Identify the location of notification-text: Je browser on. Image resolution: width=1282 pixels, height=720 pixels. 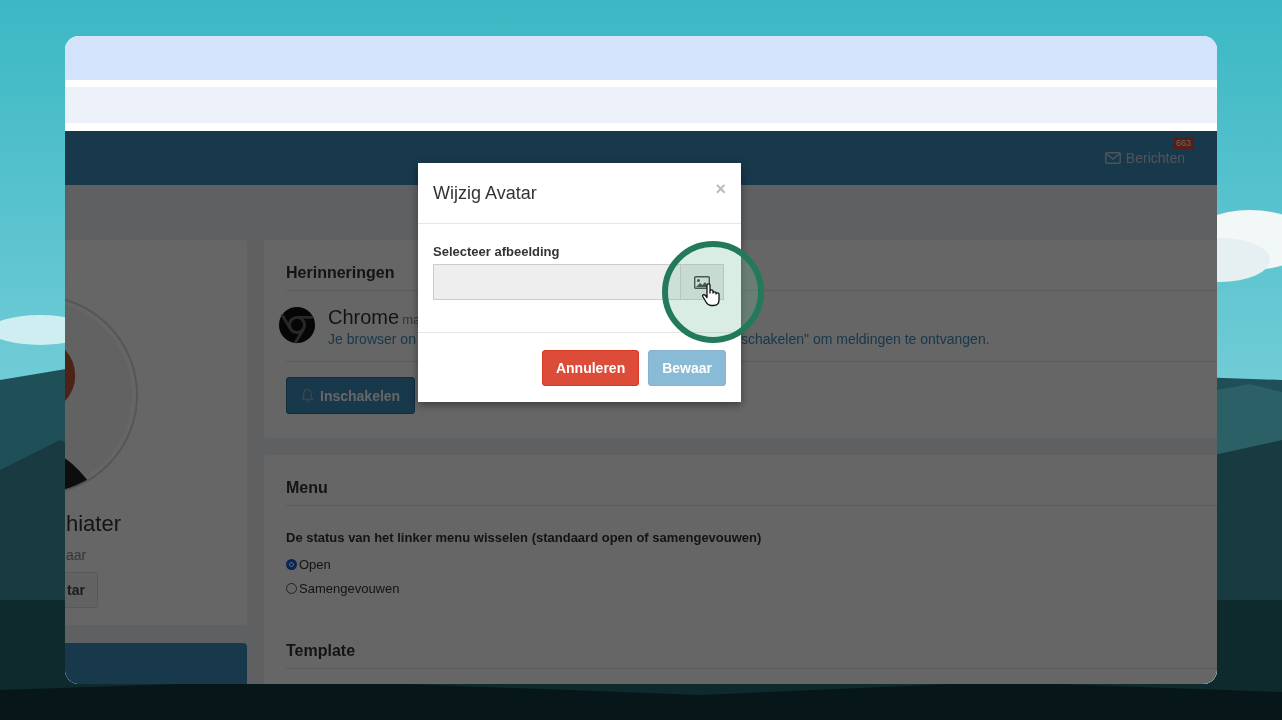
(372, 339).